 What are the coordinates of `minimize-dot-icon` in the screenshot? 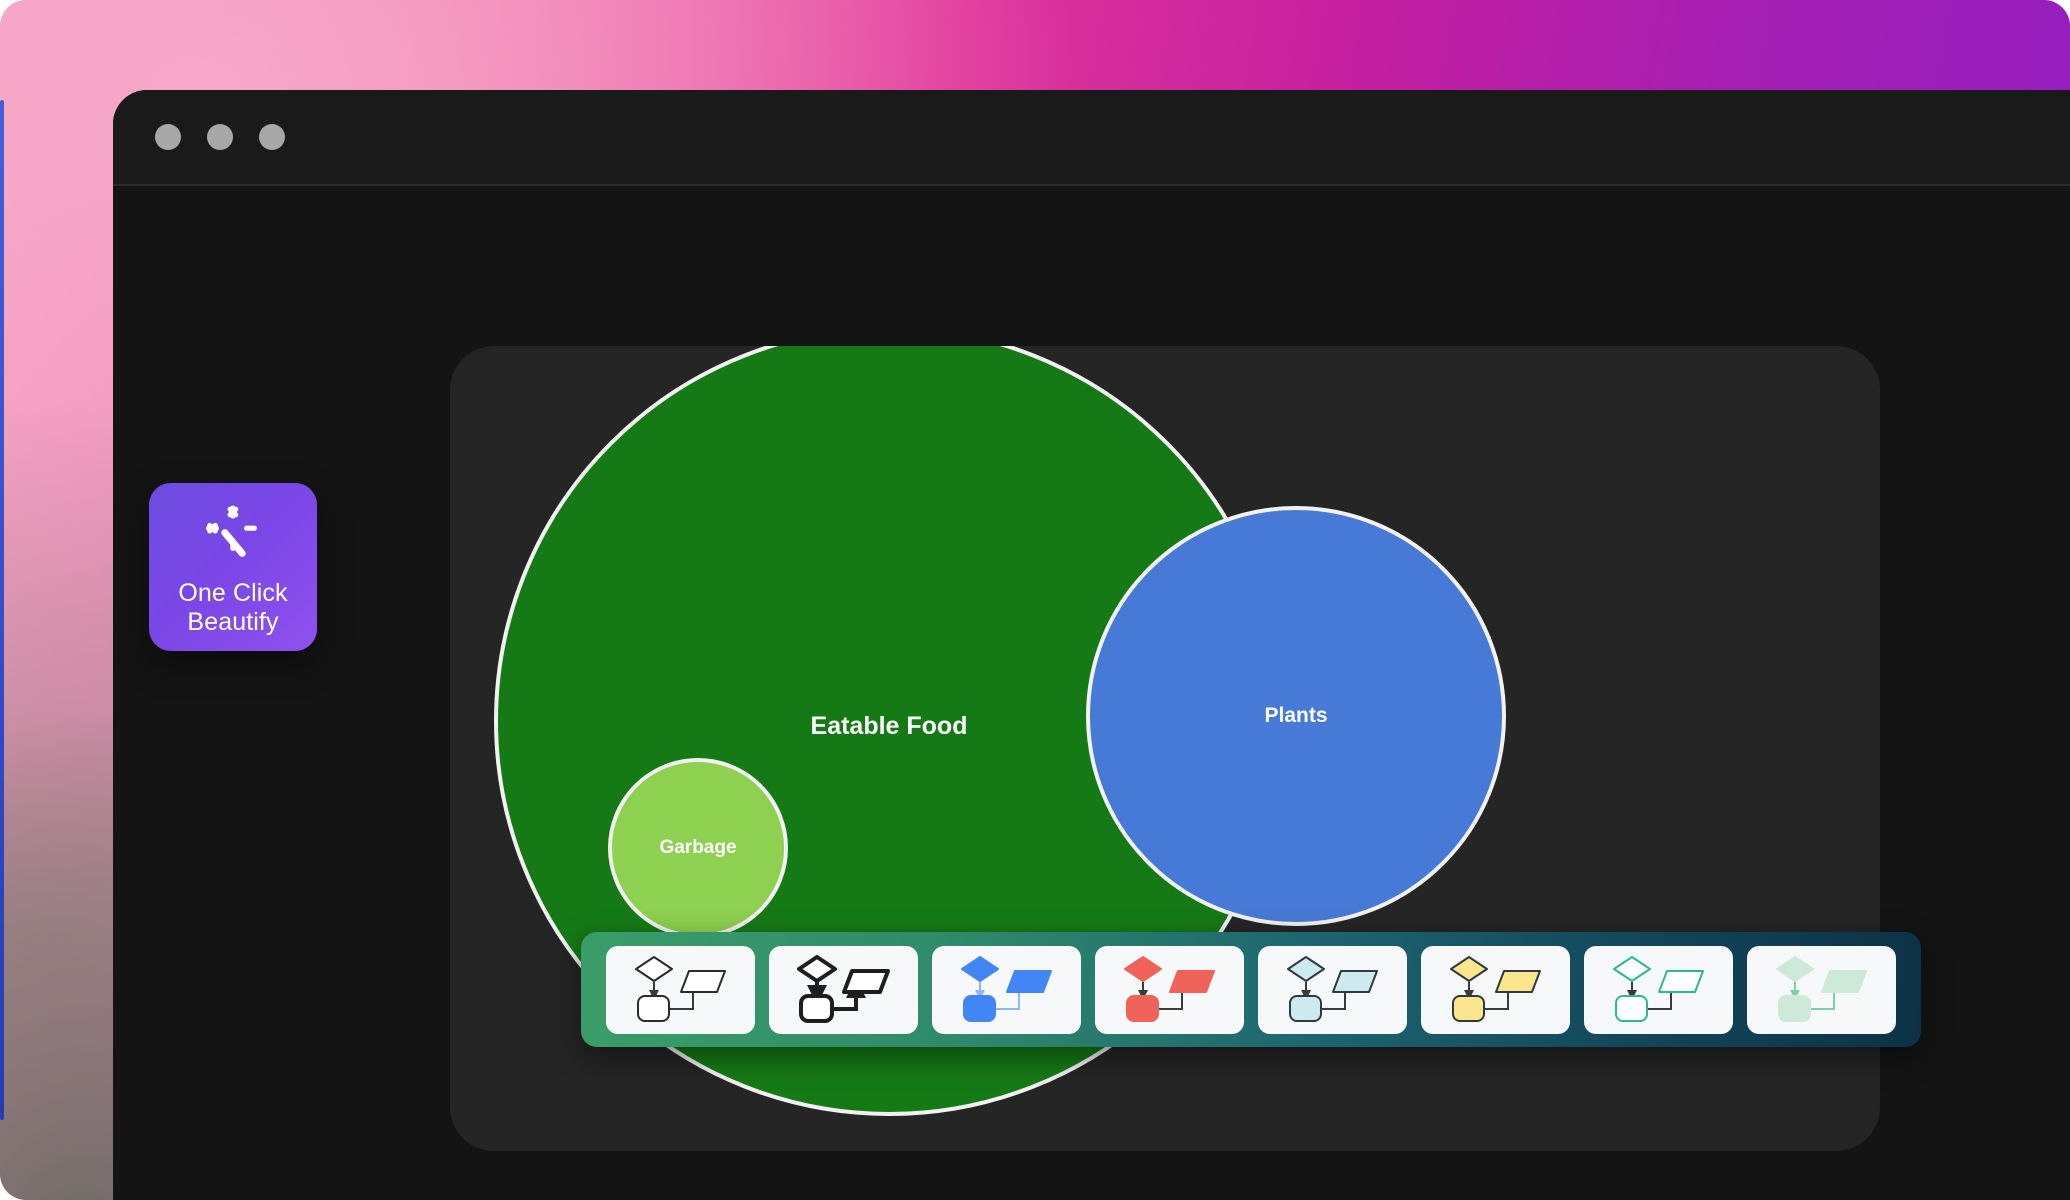 It's located at (220, 137).